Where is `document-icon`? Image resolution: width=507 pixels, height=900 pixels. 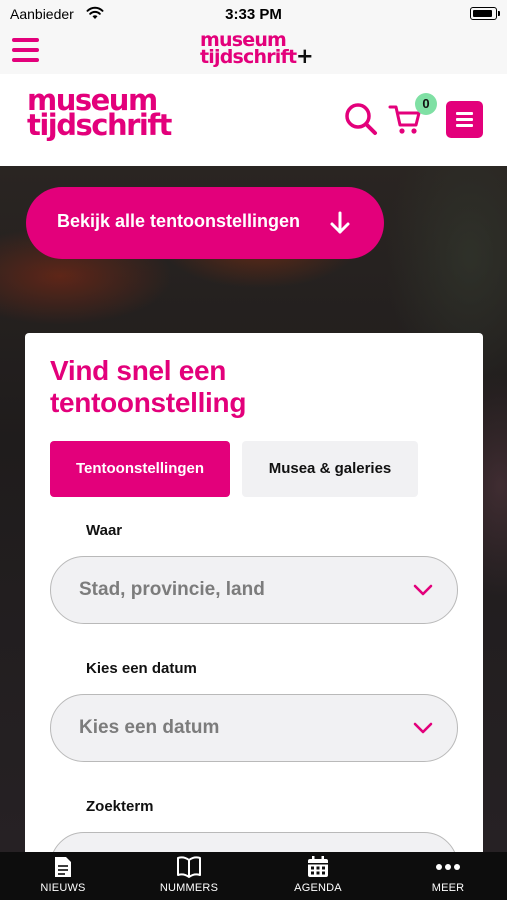 document-icon is located at coordinates (63, 867).